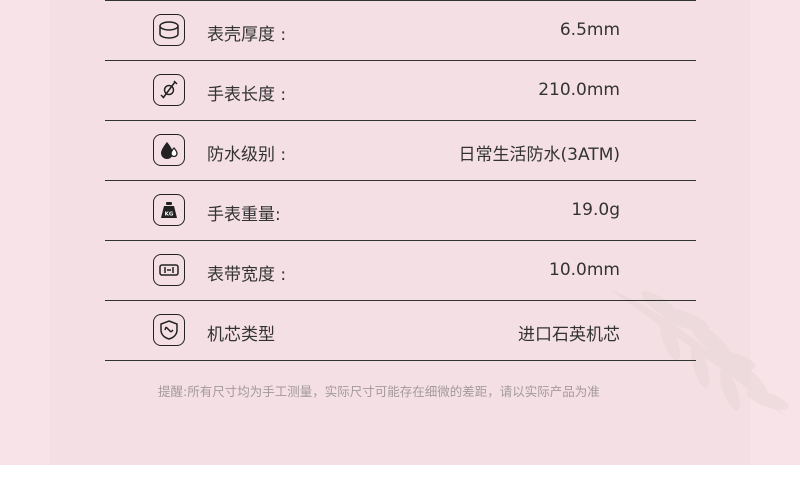 The width and height of the screenshot is (800, 491). What do you see at coordinates (247, 155) in the screenshot?
I see `spec-label: 防水级别 :` at bounding box center [247, 155].